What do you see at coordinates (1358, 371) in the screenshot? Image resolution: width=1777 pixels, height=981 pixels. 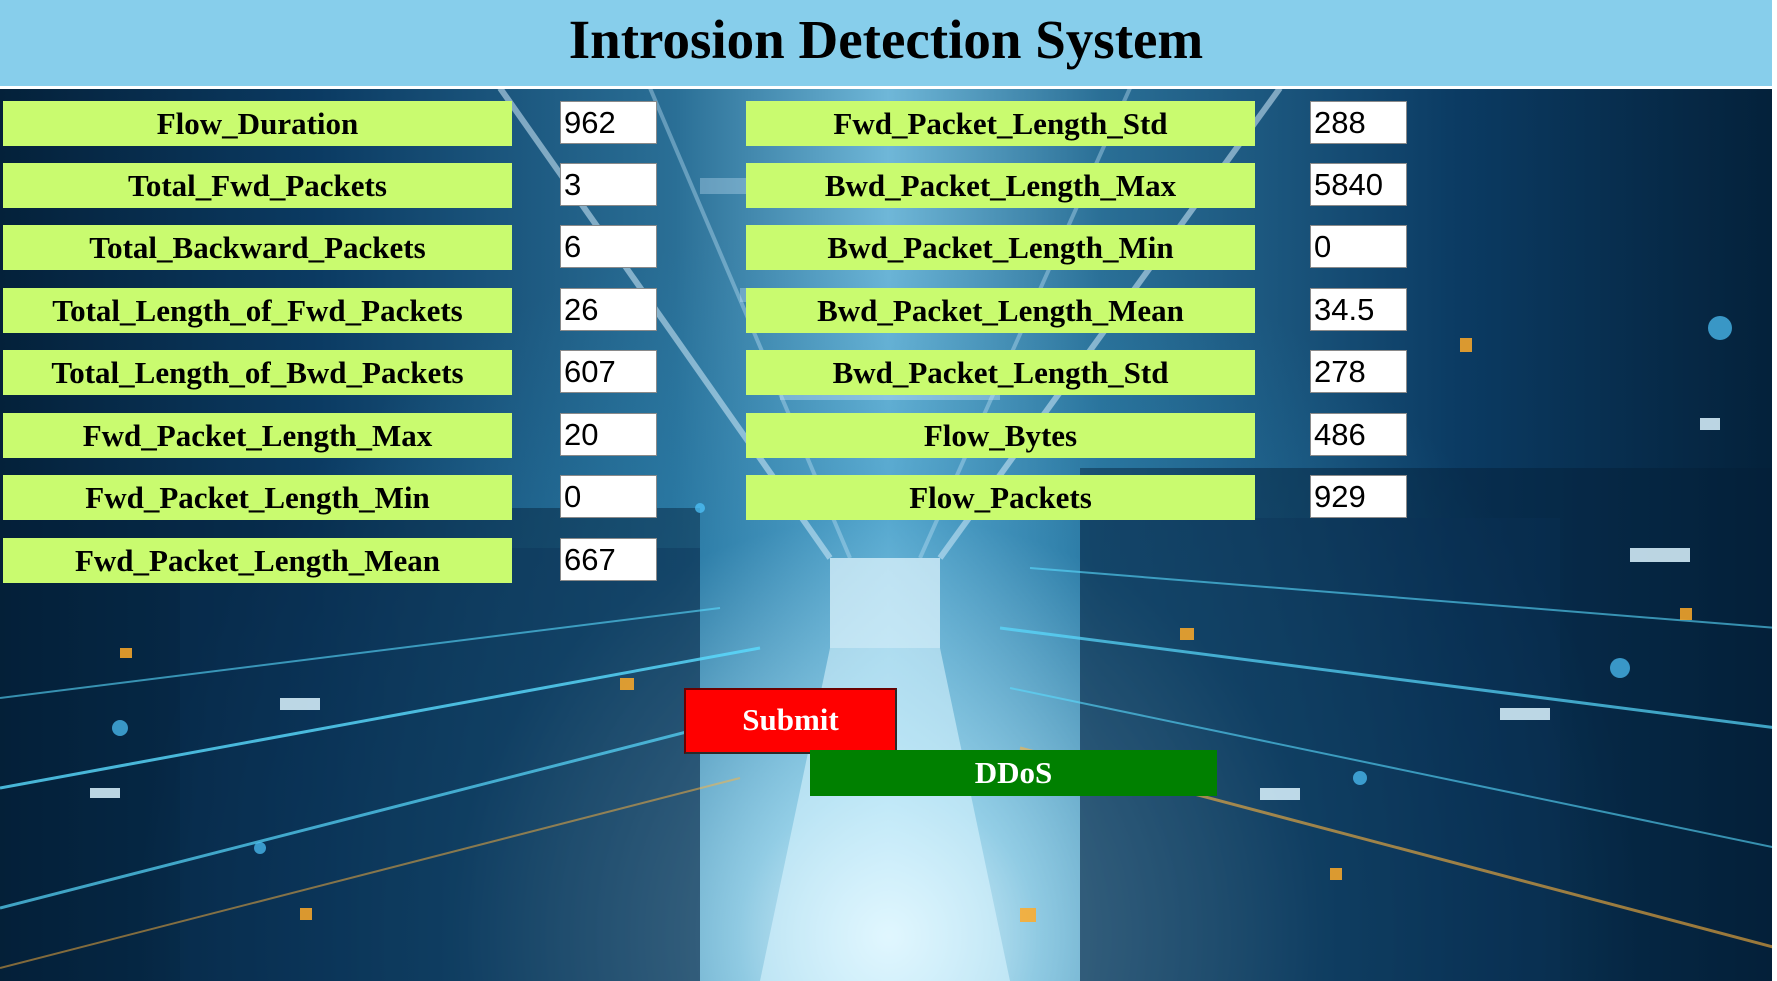 I see `input-bwd-packet-length-std: 278` at bounding box center [1358, 371].